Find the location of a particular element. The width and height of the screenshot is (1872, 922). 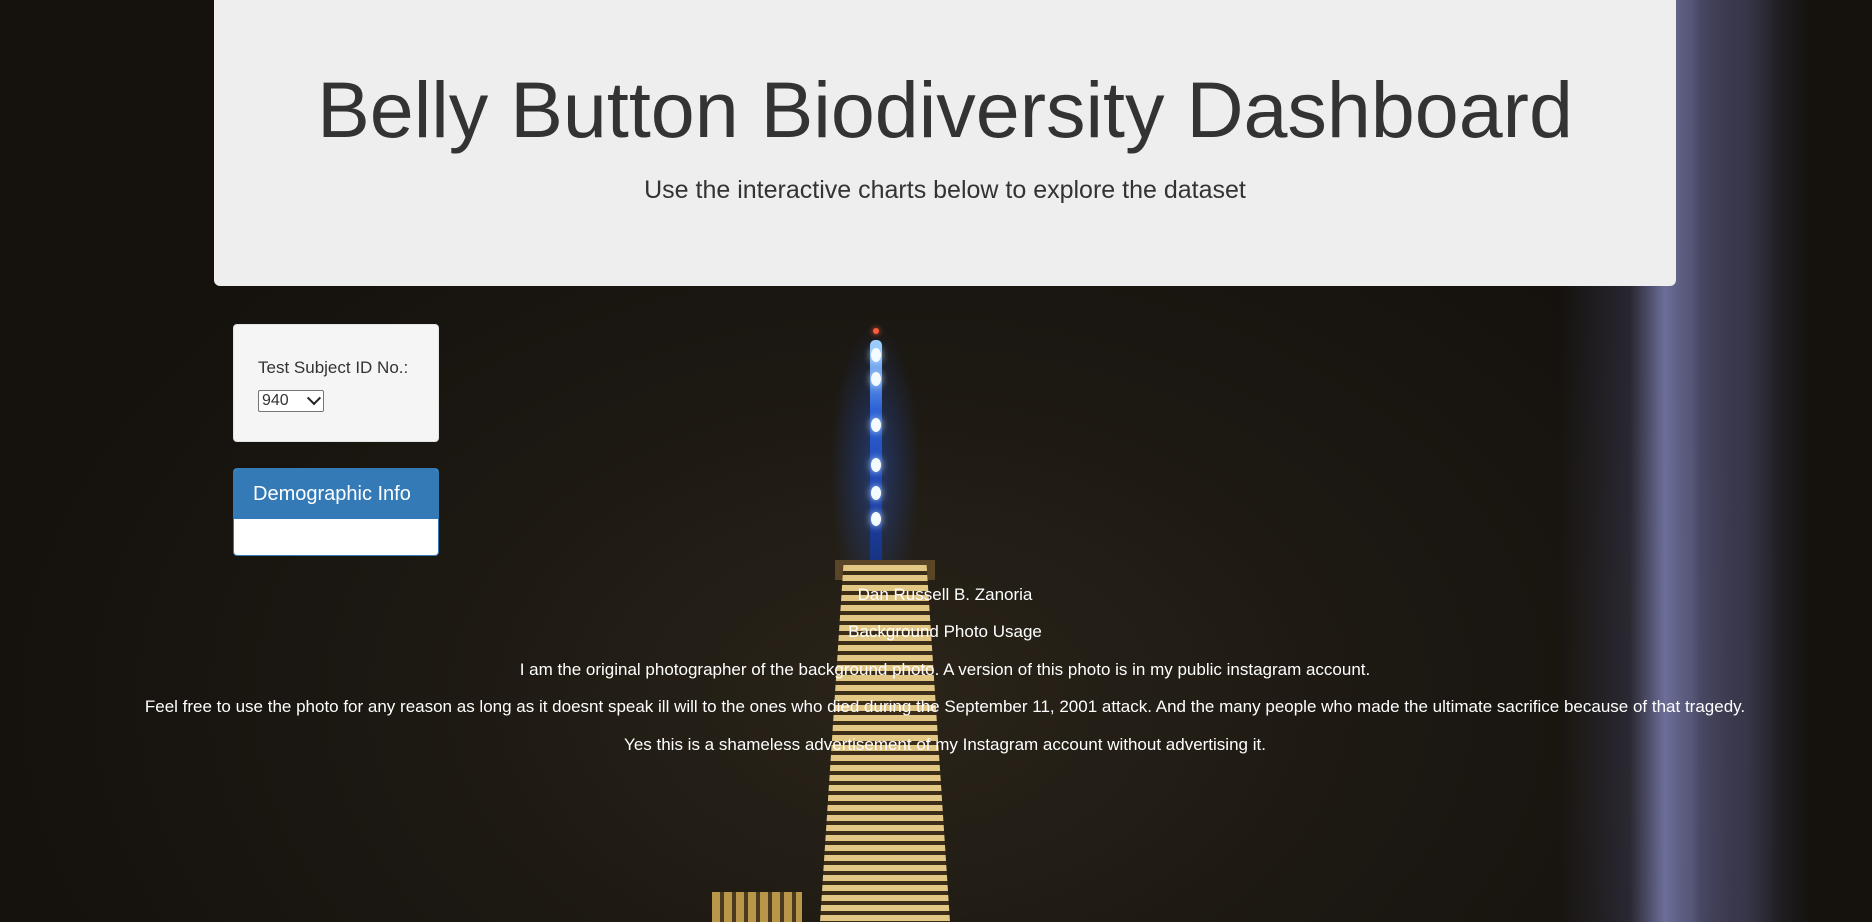

subject-id-label: Test Subject ID No.: is located at coordinates (333, 367).